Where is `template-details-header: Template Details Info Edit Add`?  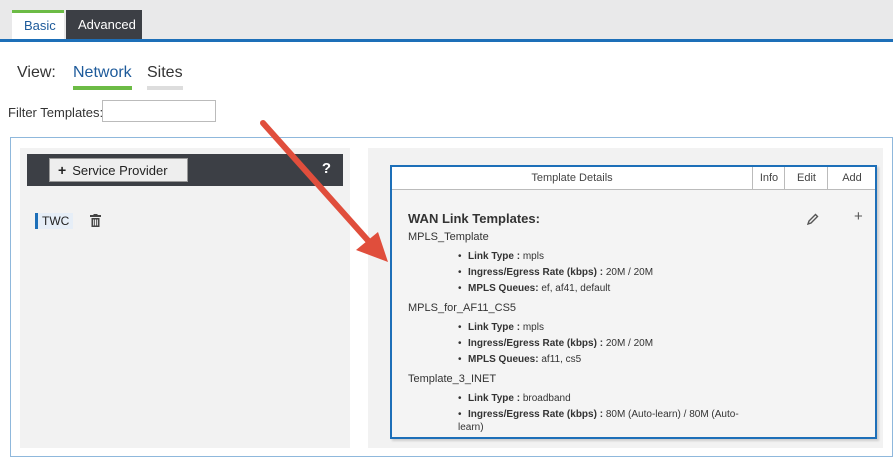 template-details-header: Template Details Info Edit Add is located at coordinates (633, 178).